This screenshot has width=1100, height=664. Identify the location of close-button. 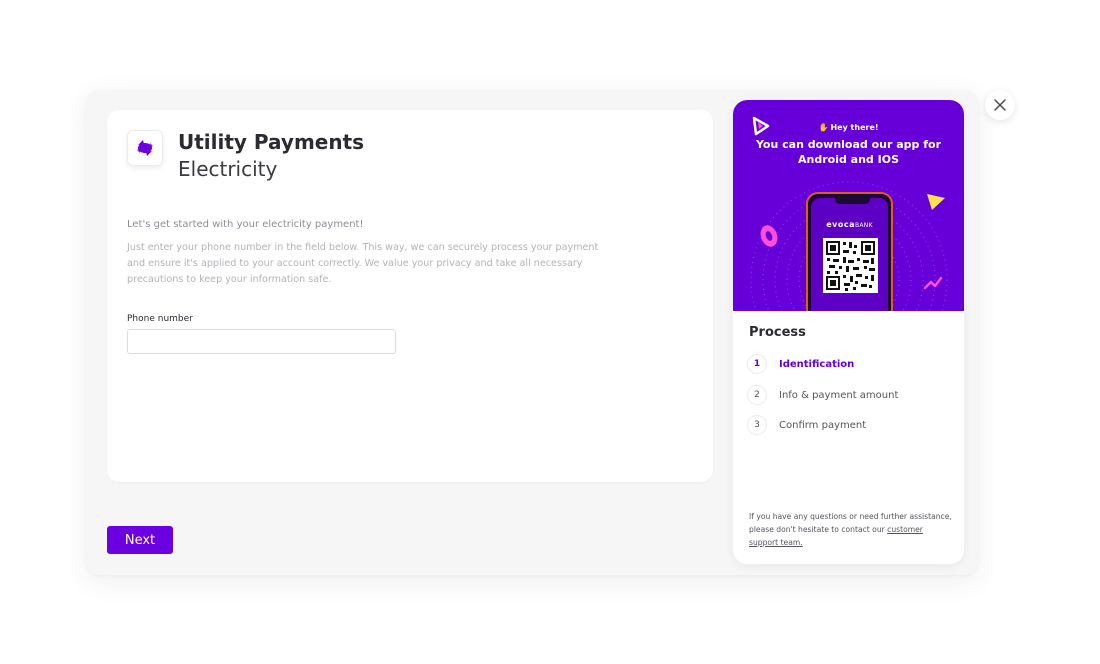
(1000, 105).